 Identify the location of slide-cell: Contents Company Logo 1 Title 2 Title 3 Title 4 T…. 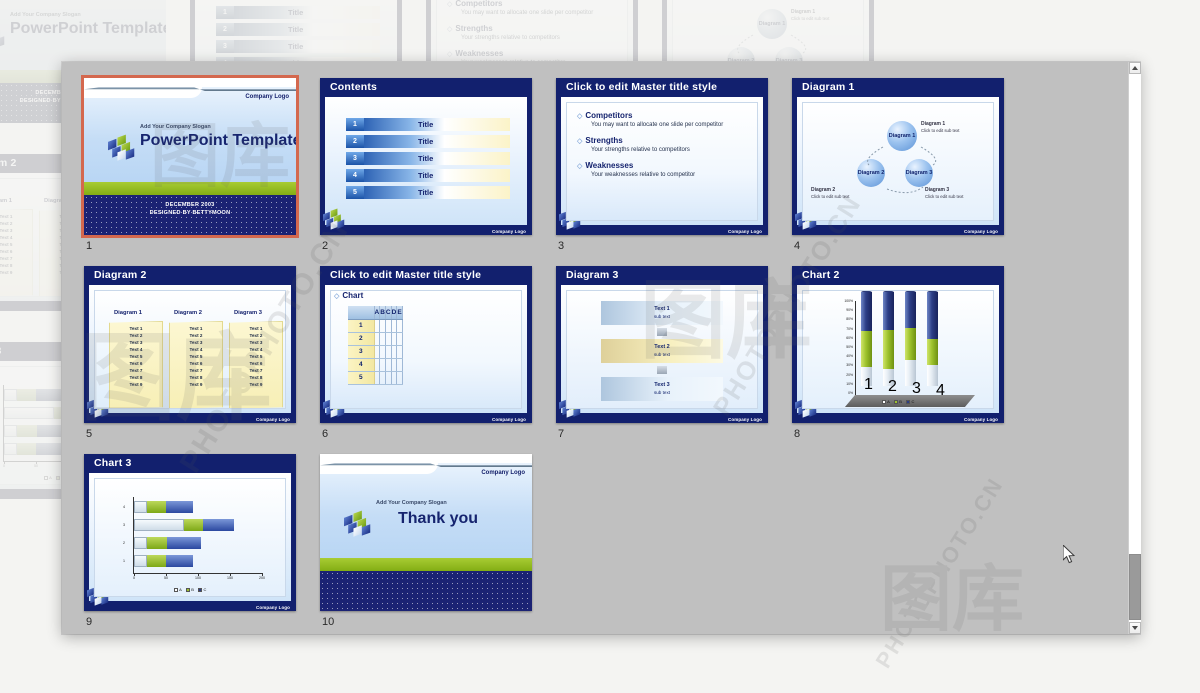
(432, 160).